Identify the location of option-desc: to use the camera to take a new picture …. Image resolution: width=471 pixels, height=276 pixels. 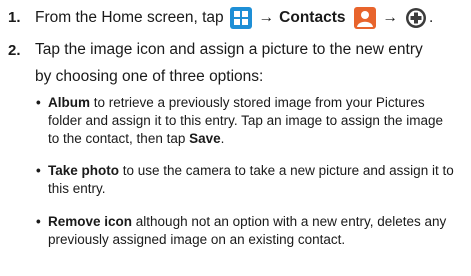
(286, 170).